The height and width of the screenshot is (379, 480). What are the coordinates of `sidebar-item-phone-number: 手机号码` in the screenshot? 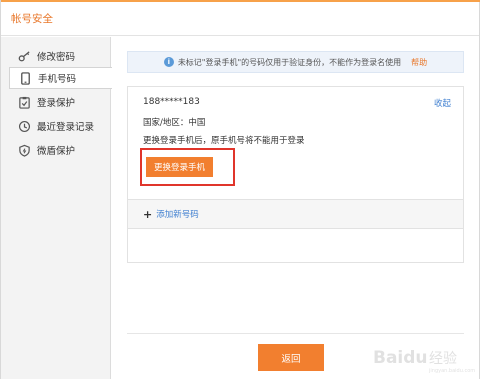 It's located at (60, 78).